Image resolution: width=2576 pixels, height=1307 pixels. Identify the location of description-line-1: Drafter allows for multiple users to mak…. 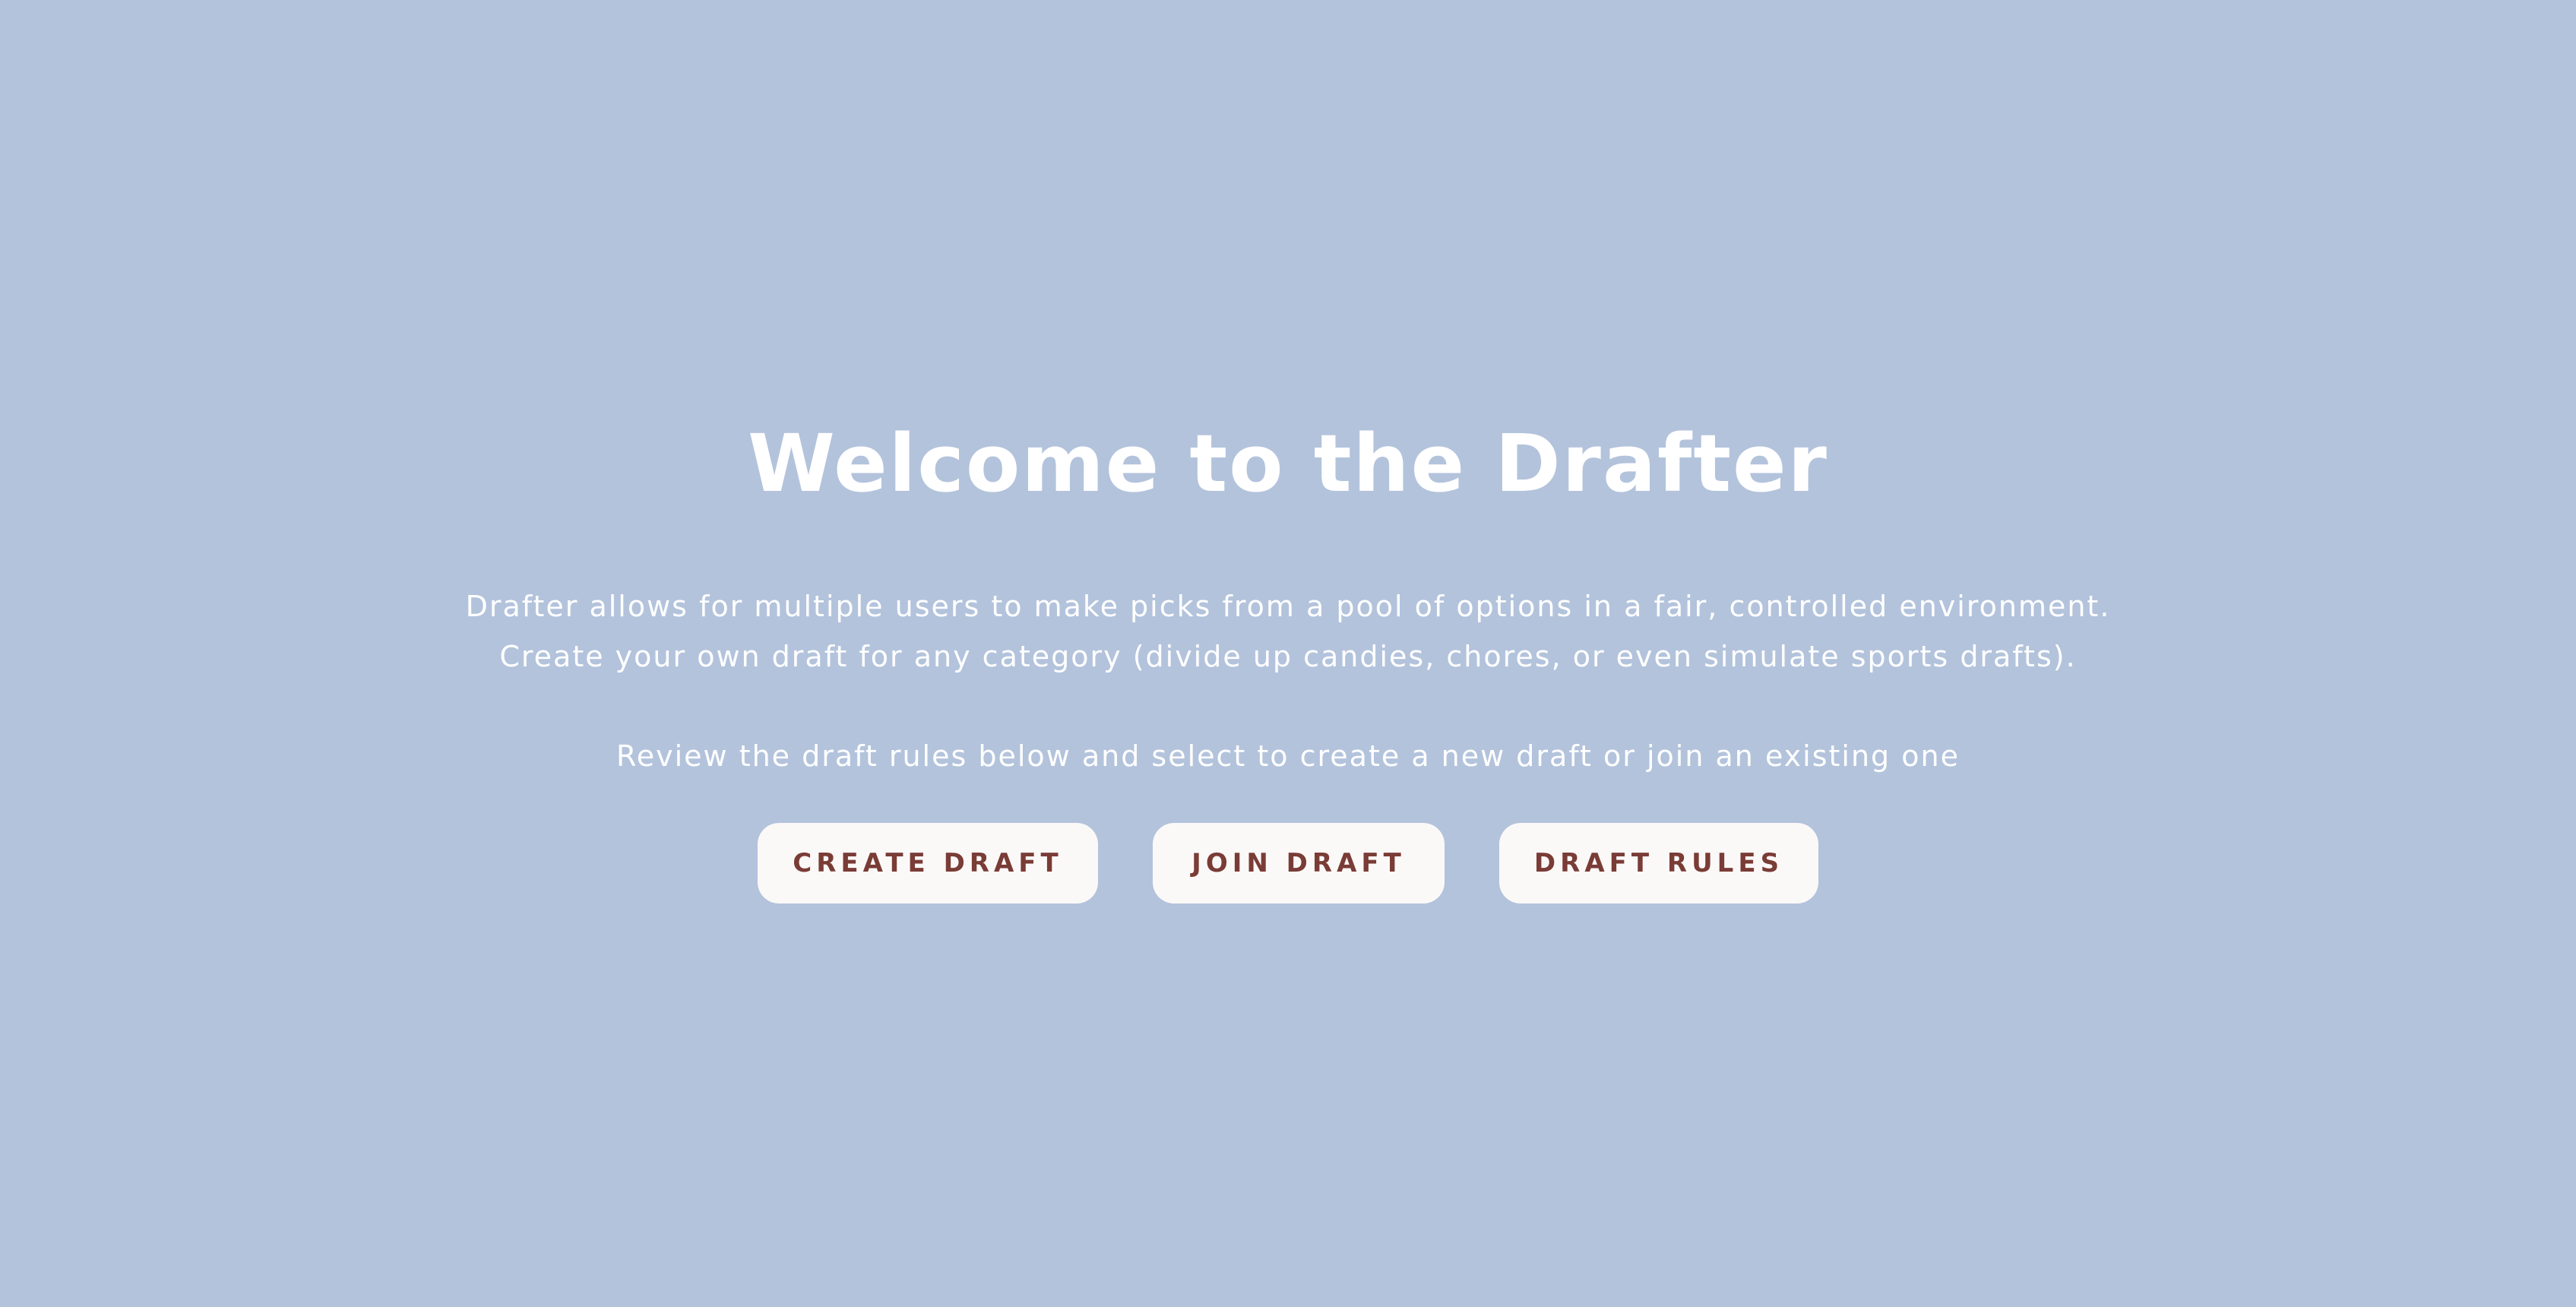
(1288, 607).